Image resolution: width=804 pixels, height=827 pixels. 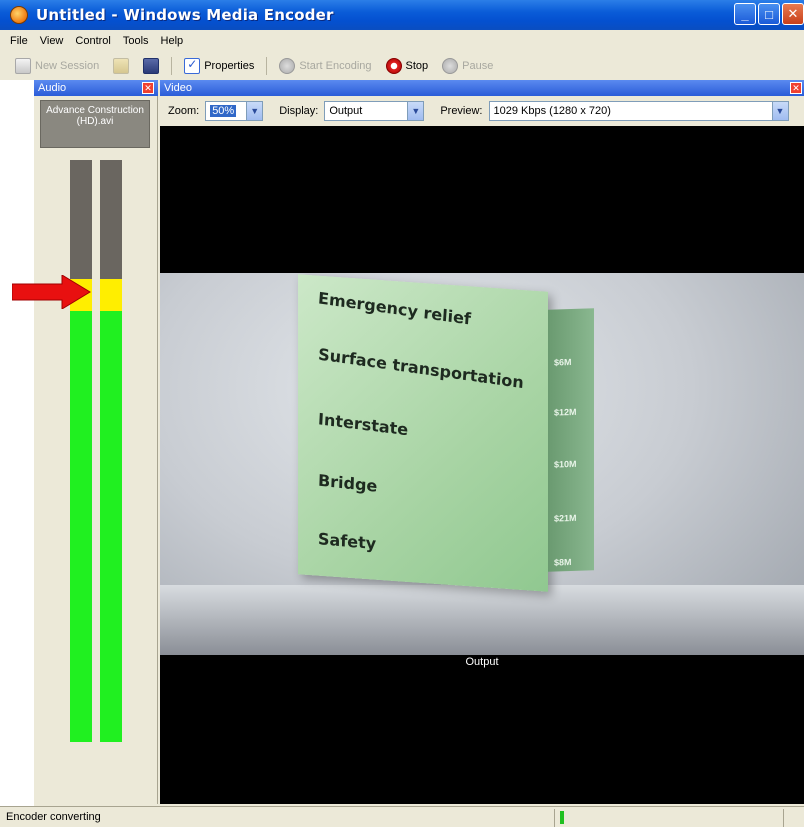 What do you see at coordinates (394, 308) in the screenshot?
I see `card-item-label: Emergency relief` at bounding box center [394, 308].